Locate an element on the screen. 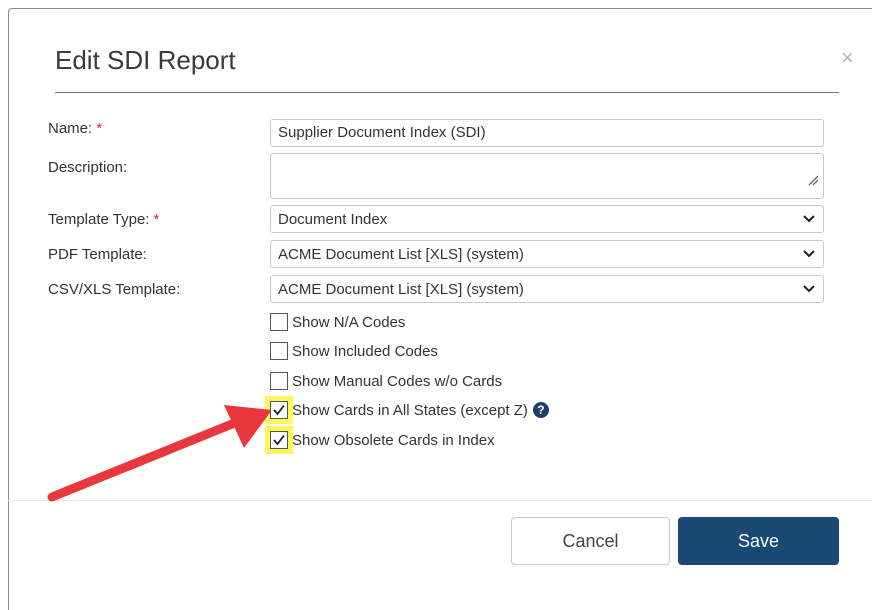 Image resolution: width=872 pixels, height=610 pixels. cancel-button: Cancel is located at coordinates (590, 541).